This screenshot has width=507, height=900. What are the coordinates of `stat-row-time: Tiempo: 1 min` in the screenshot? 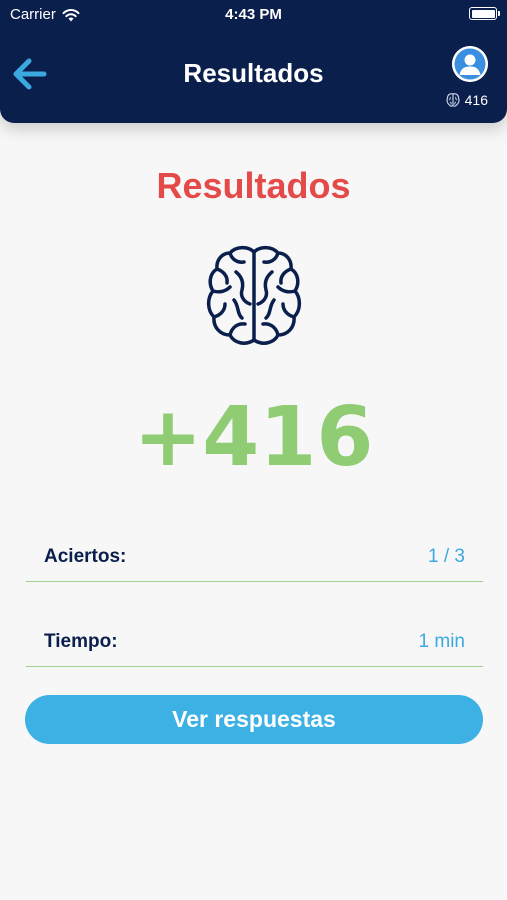 It's located at (254, 637).